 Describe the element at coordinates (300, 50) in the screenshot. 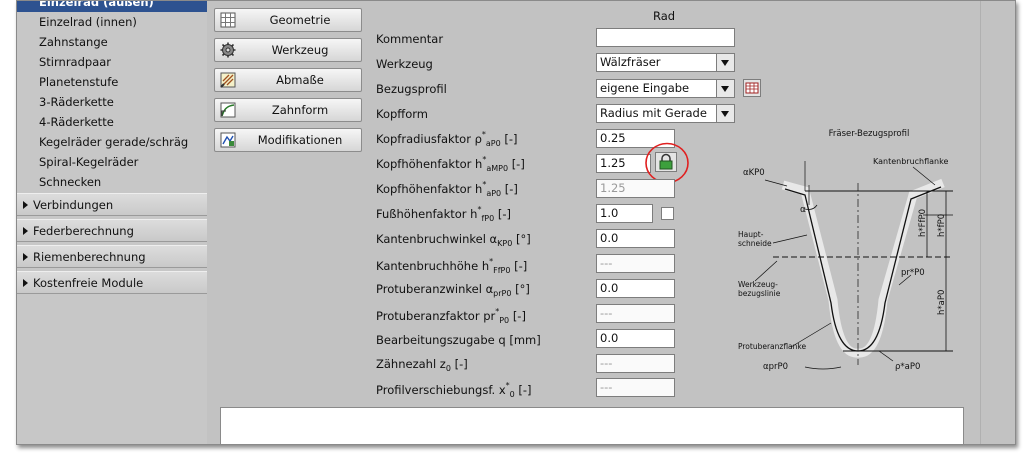

I see `button-label: Werkzeug` at that location.